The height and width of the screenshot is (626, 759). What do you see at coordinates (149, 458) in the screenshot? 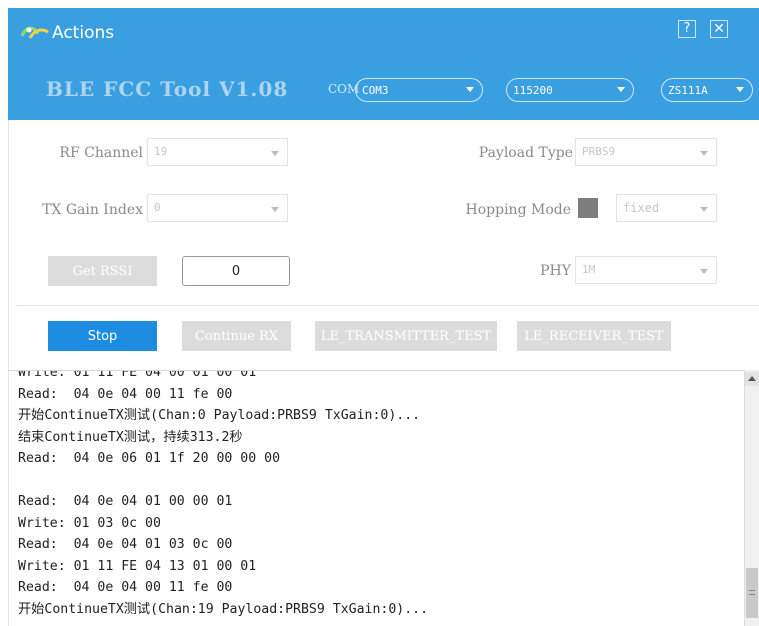
I see `log-line: Read: 04 0e 06 01 1f 20 00 00 00` at bounding box center [149, 458].